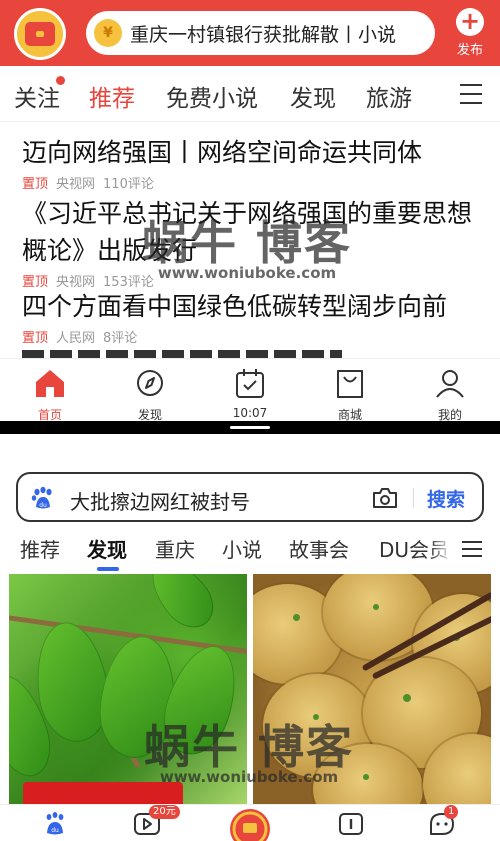 The width and height of the screenshot is (500, 841). I want to click on news-header: ¥ 重庆一村镇银行获批解散丨小说 + 发布, so click(250, 33).